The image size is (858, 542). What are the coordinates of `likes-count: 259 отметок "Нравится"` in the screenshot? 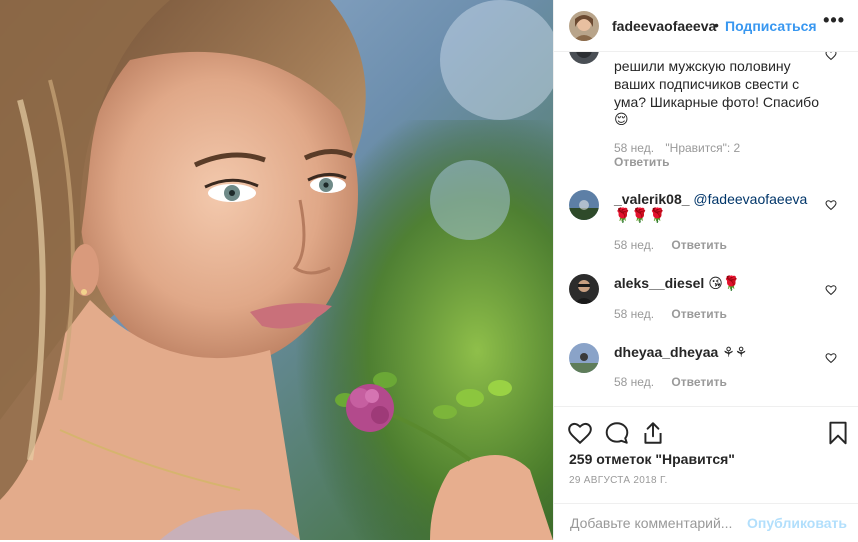 It's located at (652, 459).